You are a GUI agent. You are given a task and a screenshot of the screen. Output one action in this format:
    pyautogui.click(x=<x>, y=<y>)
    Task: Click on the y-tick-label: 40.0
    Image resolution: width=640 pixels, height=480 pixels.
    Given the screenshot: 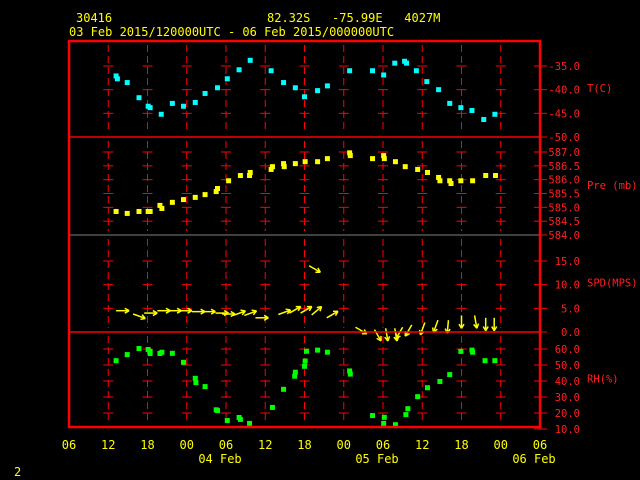 What is the action you would take?
    pyautogui.click(x=567, y=382)
    